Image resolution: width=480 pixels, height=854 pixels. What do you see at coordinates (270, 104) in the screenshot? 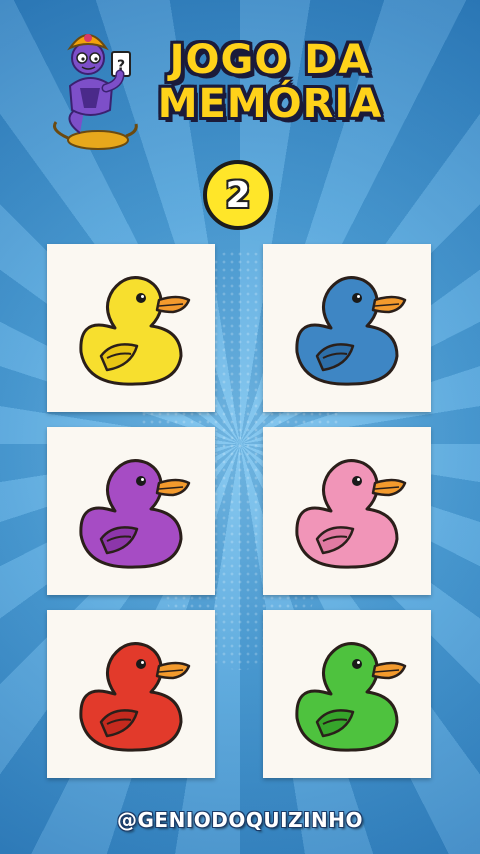
I see `title-line-2: MEMÓRIA` at bounding box center [270, 104].